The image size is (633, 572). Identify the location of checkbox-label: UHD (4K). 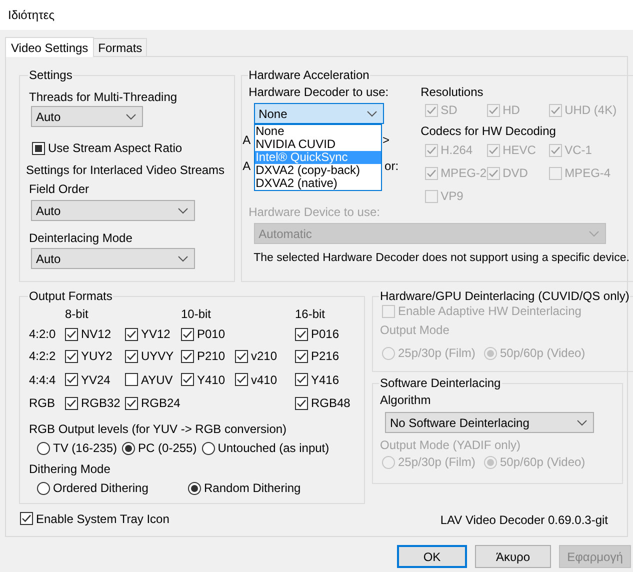
(590, 110).